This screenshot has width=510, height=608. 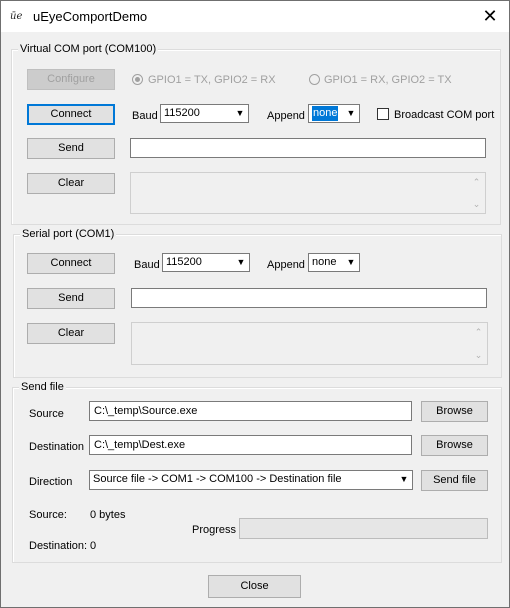 What do you see at coordinates (214, 530) in the screenshot?
I see `progress-label: Progress` at bounding box center [214, 530].